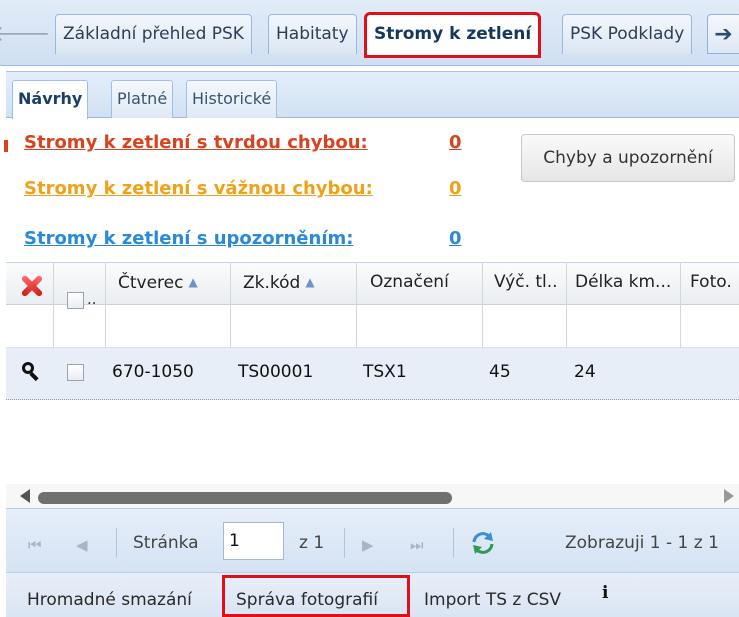 This screenshot has height=617, width=739. Describe the element at coordinates (272, 283) in the screenshot. I see `column-header-label: Zk.kód` at that location.